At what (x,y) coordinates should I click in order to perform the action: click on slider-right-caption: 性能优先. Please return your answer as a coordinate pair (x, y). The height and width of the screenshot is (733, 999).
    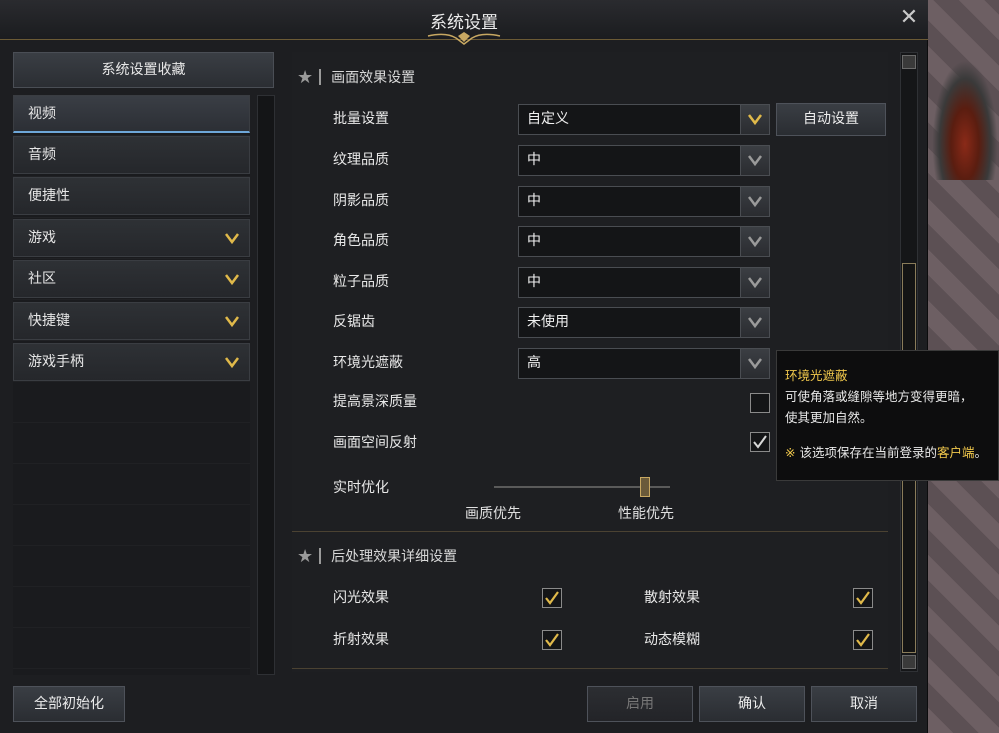
    Looking at the image, I should click on (646, 514).